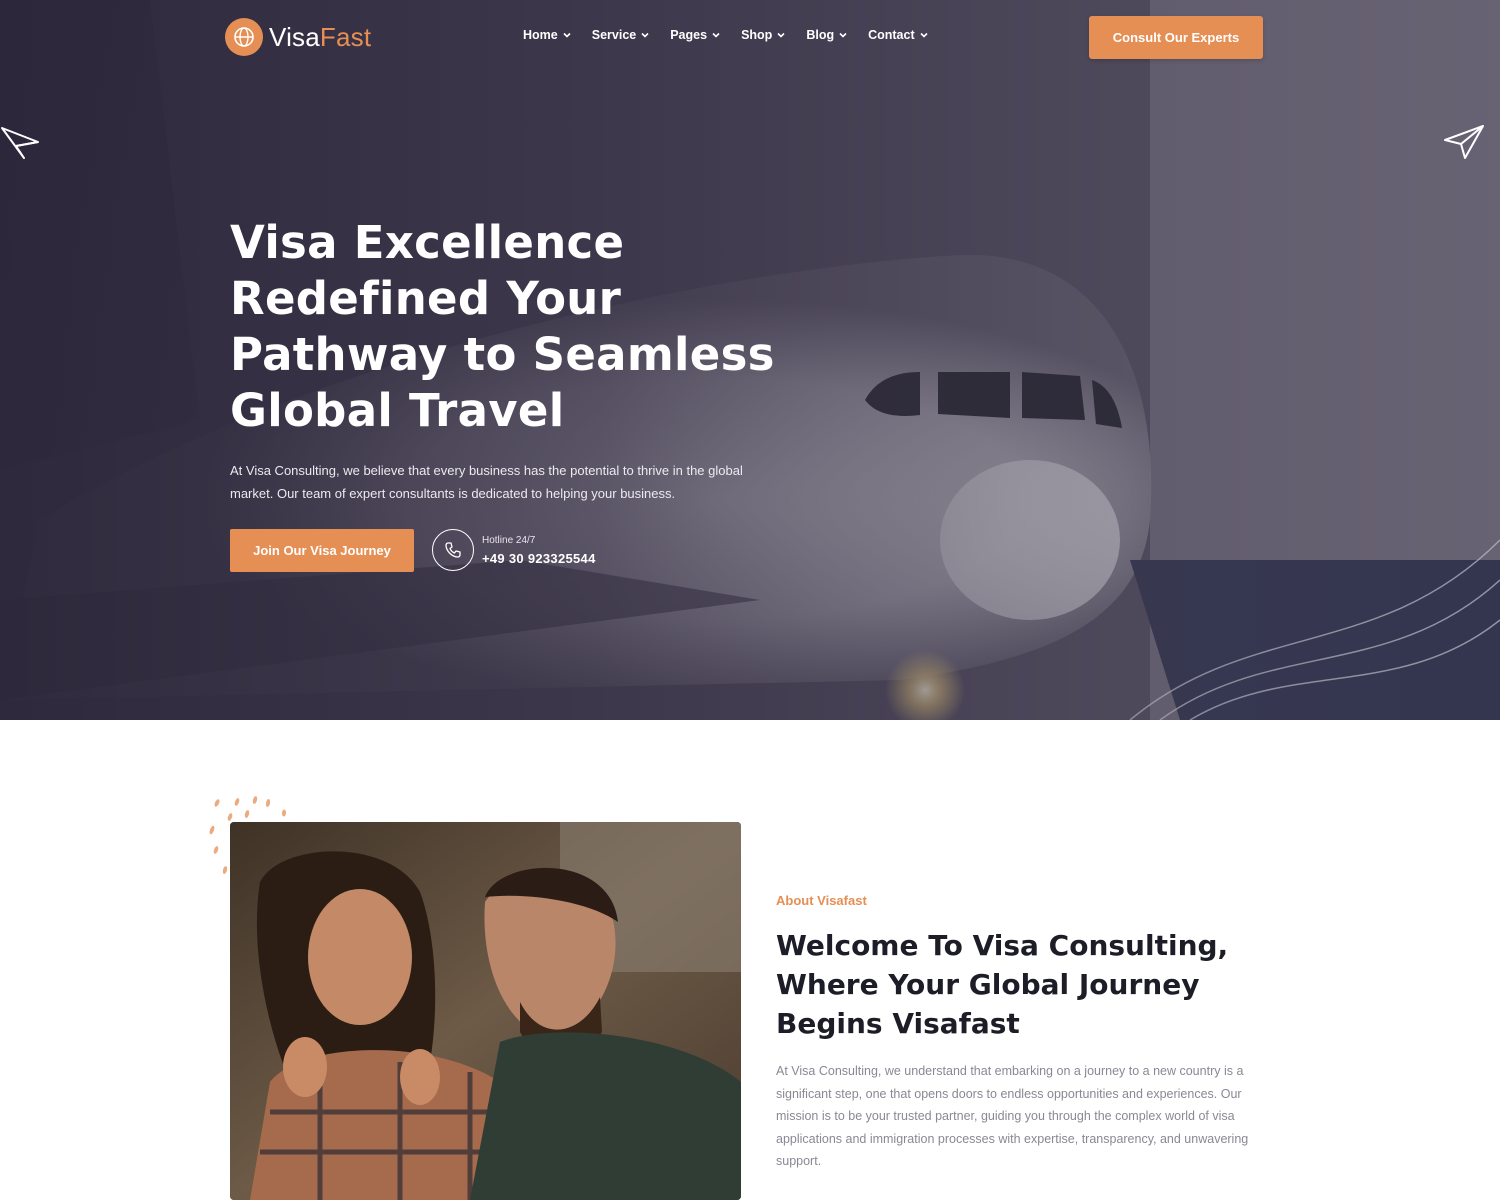  I want to click on nav-item-pages: Pages, so click(695, 35).